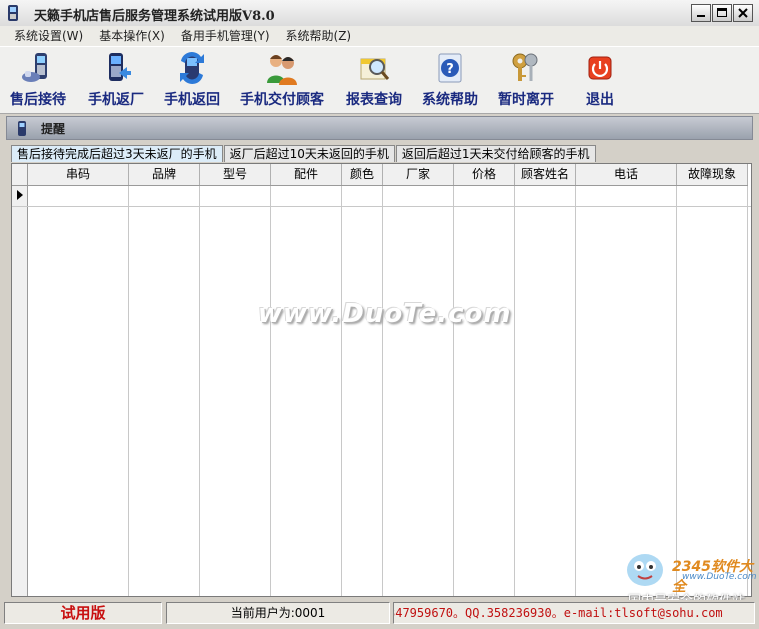 Image resolution: width=759 pixels, height=629 pixels. I want to click on after-sales-reception-button: 售后接待, so click(38, 81).